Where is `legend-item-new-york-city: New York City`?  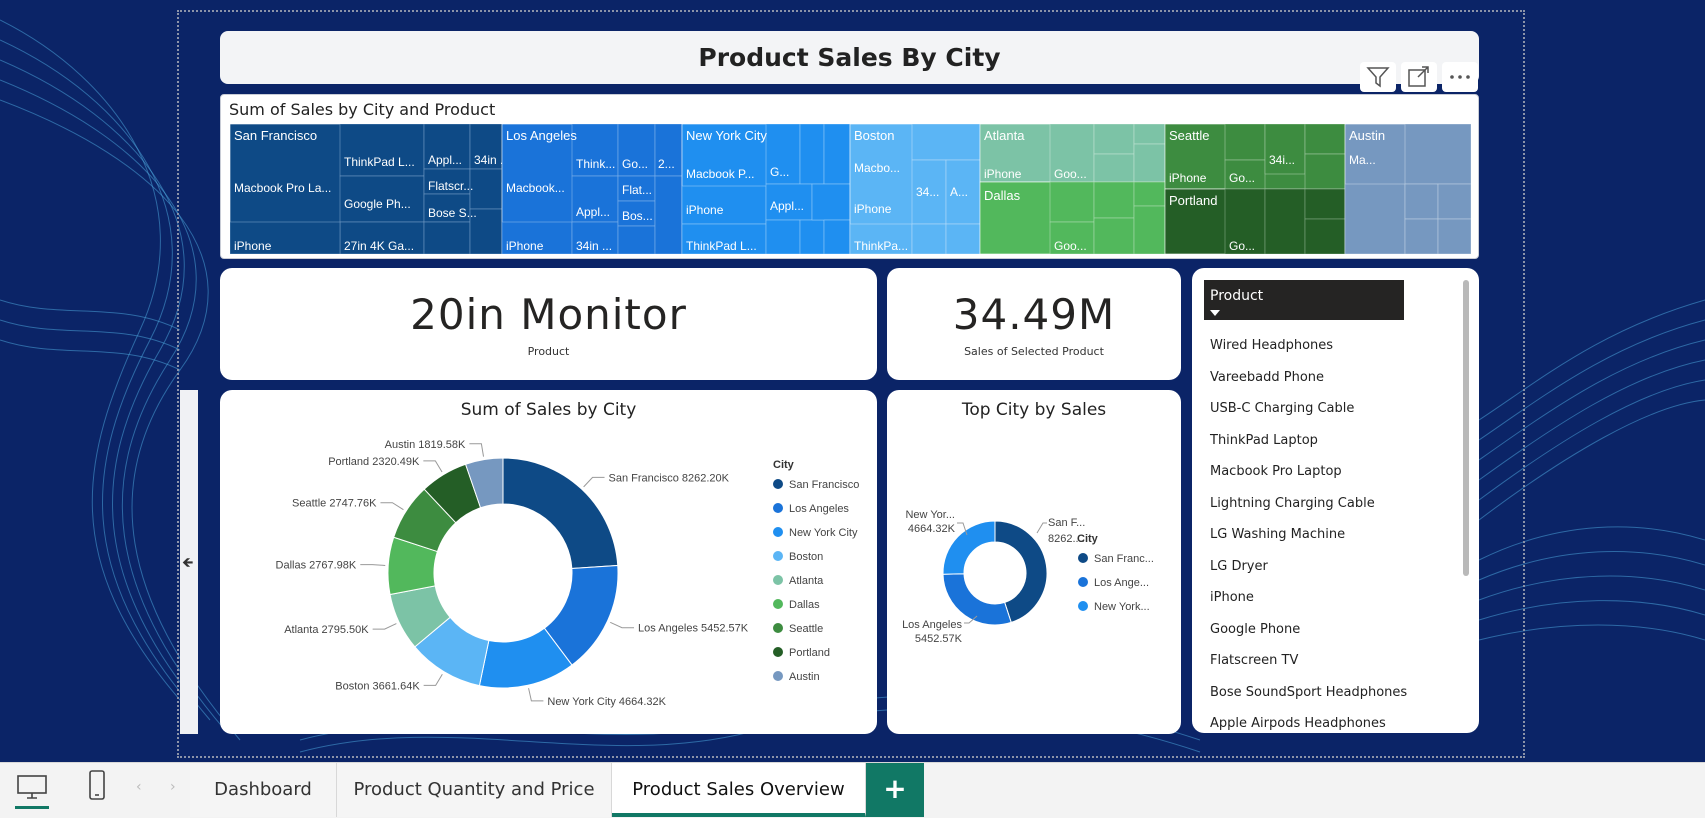 legend-item-new-york-city: New York City is located at coordinates (823, 533).